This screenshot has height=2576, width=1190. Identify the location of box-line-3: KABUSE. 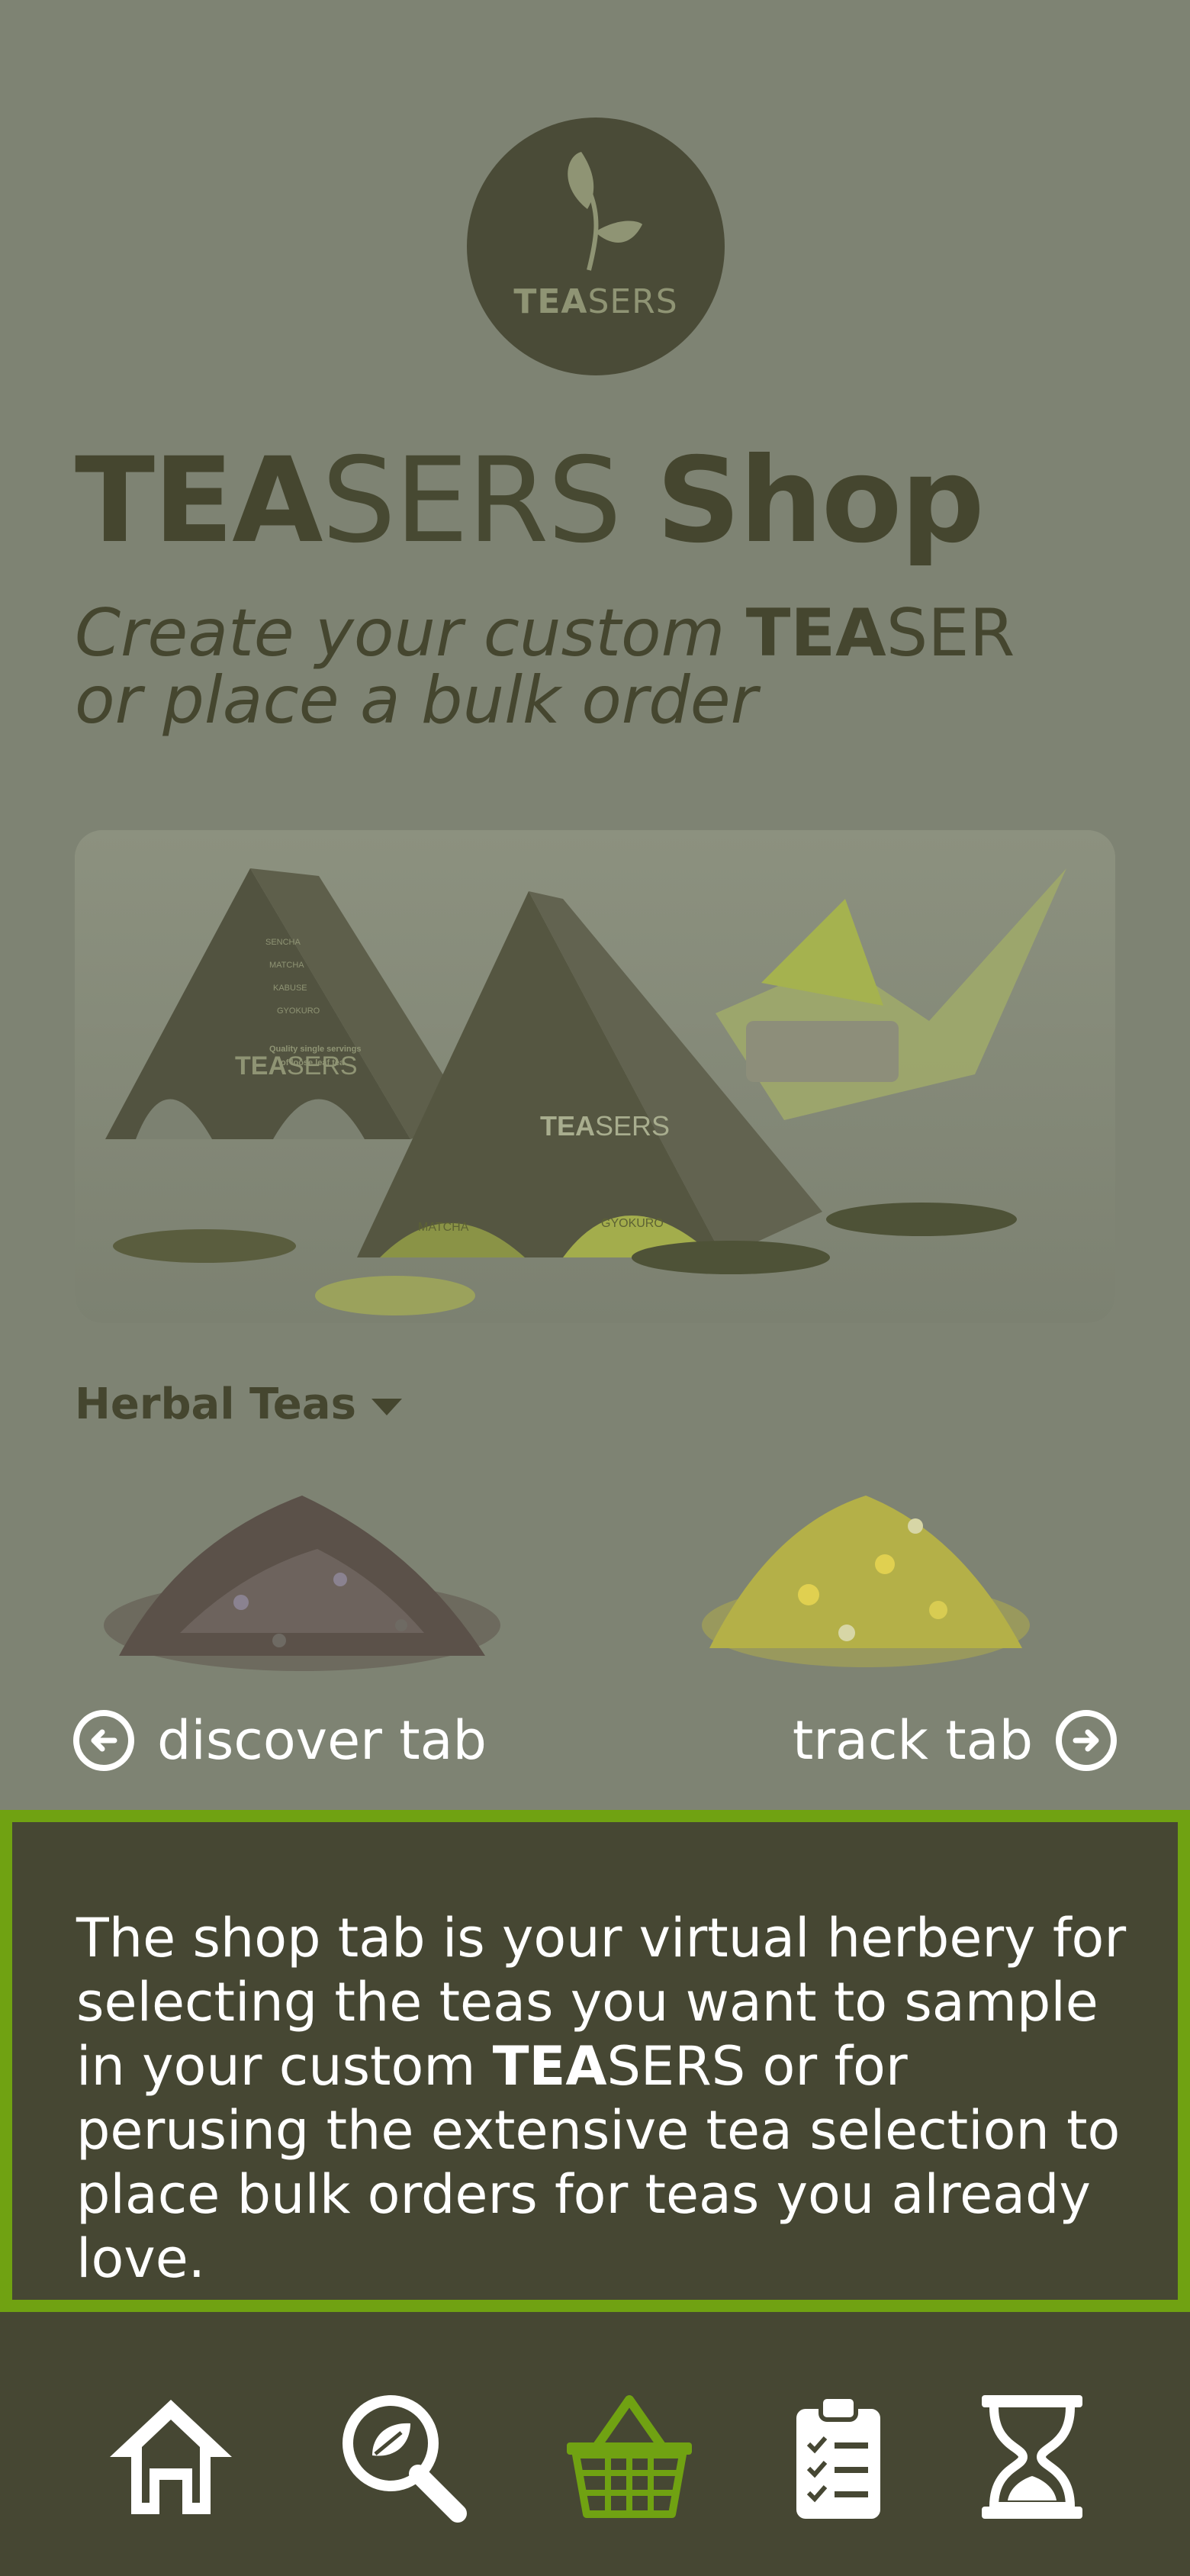
(290, 988).